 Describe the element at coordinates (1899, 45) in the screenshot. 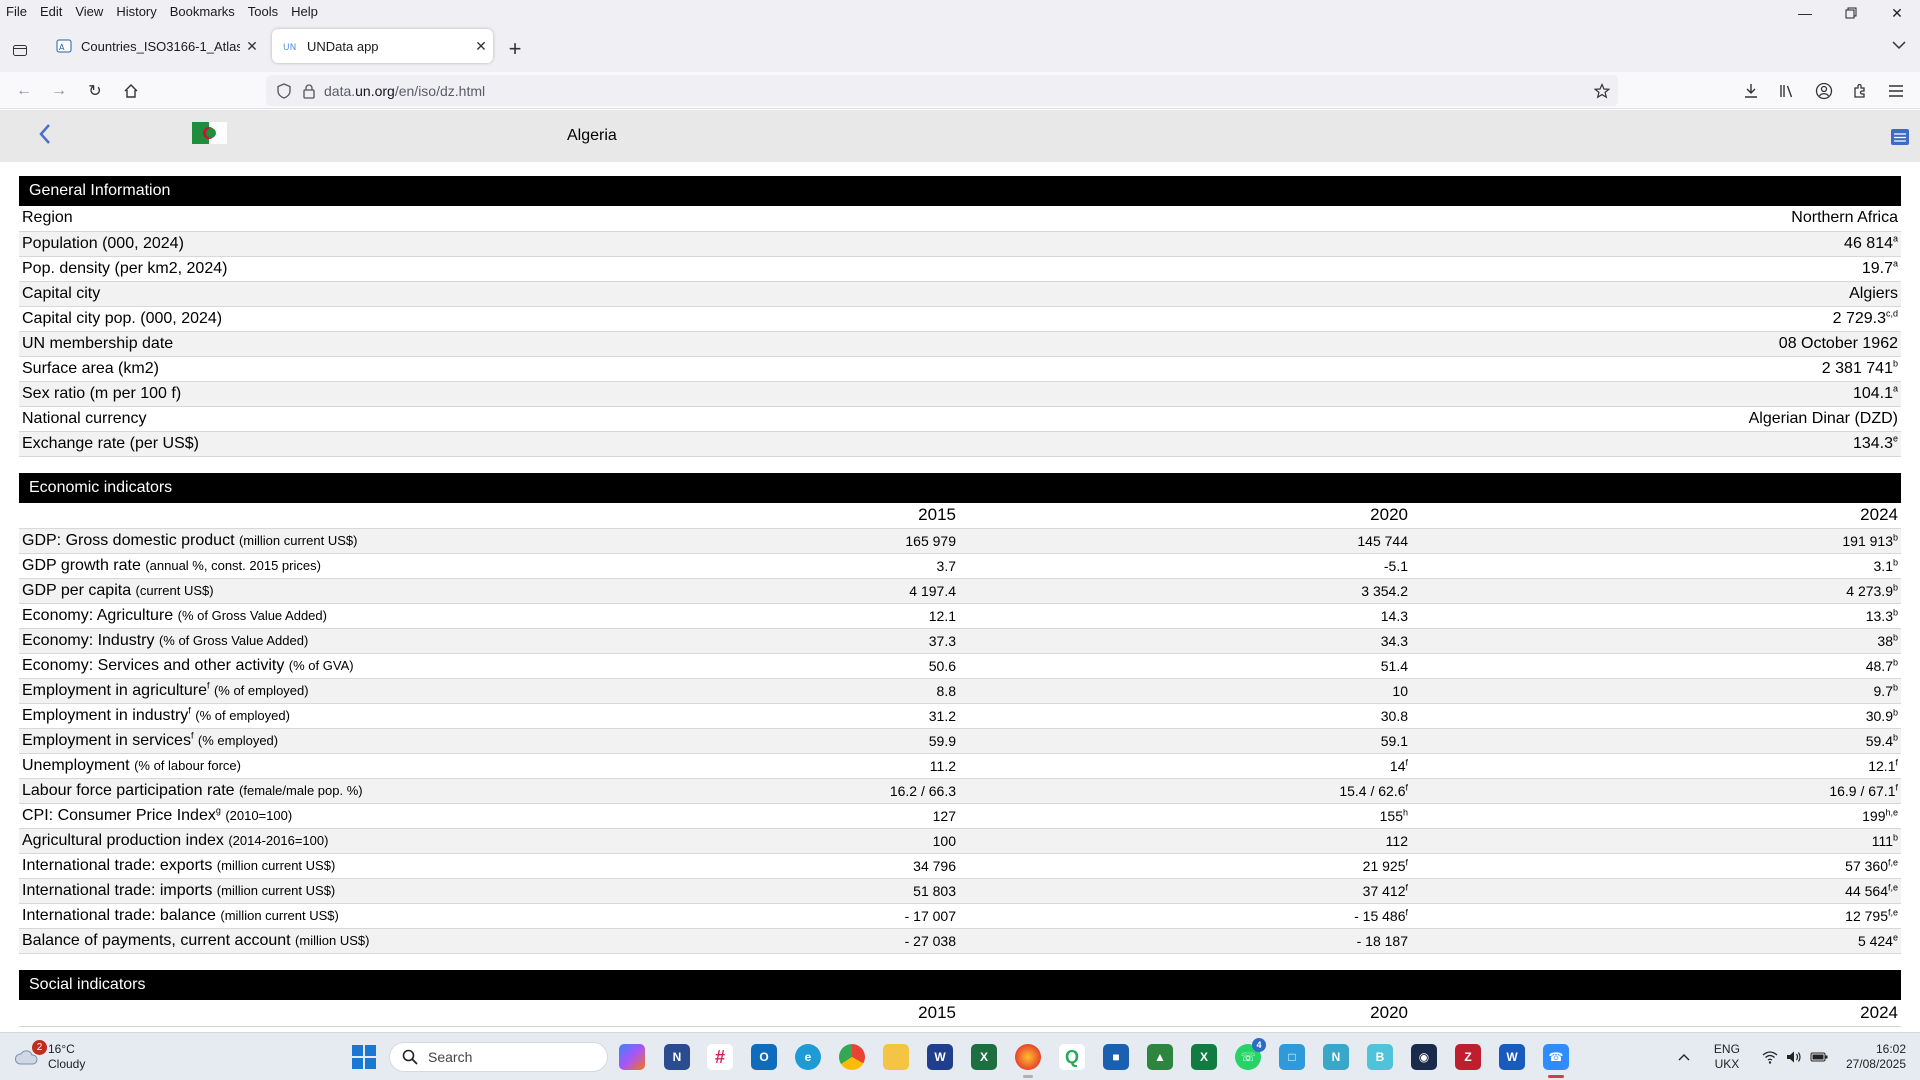

I see `list-all-tabs-button` at that location.